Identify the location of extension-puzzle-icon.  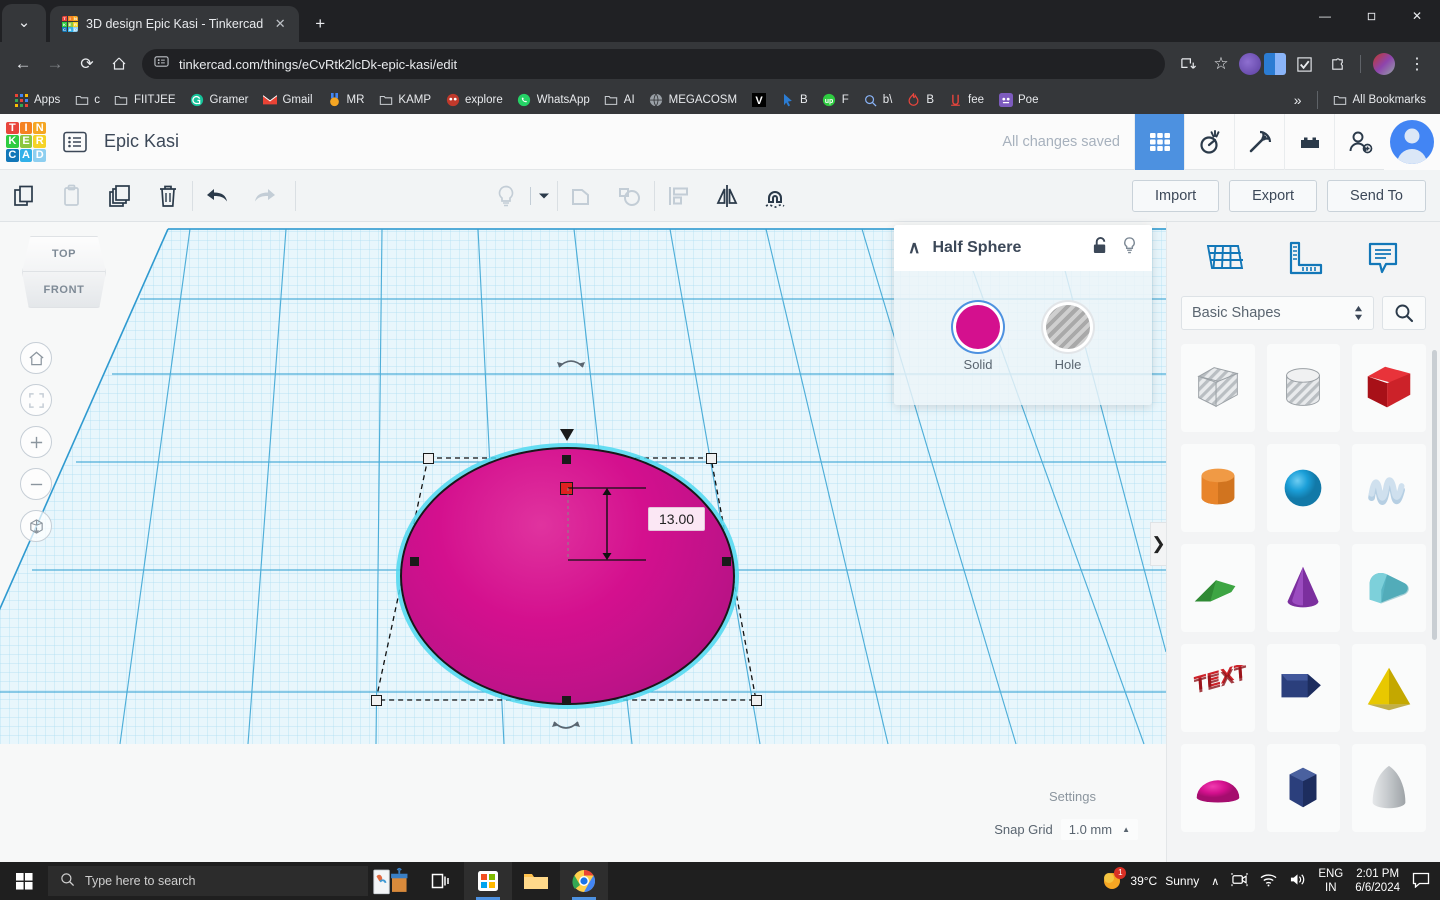
(1337, 64).